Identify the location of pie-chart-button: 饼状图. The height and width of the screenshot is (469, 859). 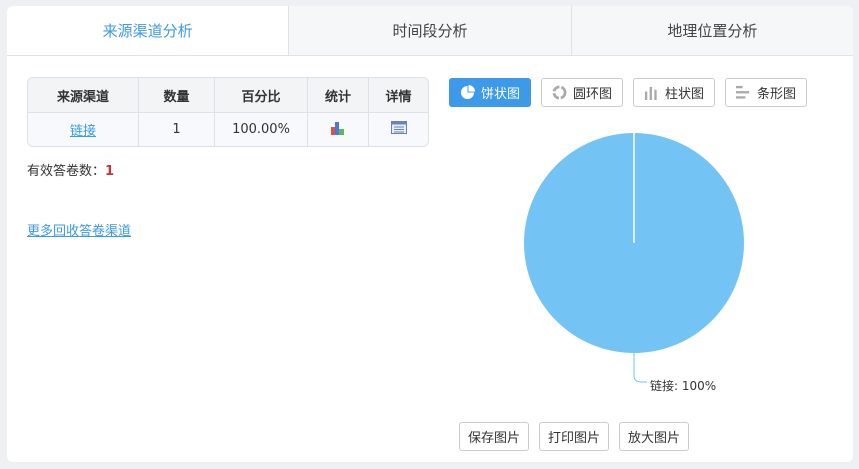
(490, 92).